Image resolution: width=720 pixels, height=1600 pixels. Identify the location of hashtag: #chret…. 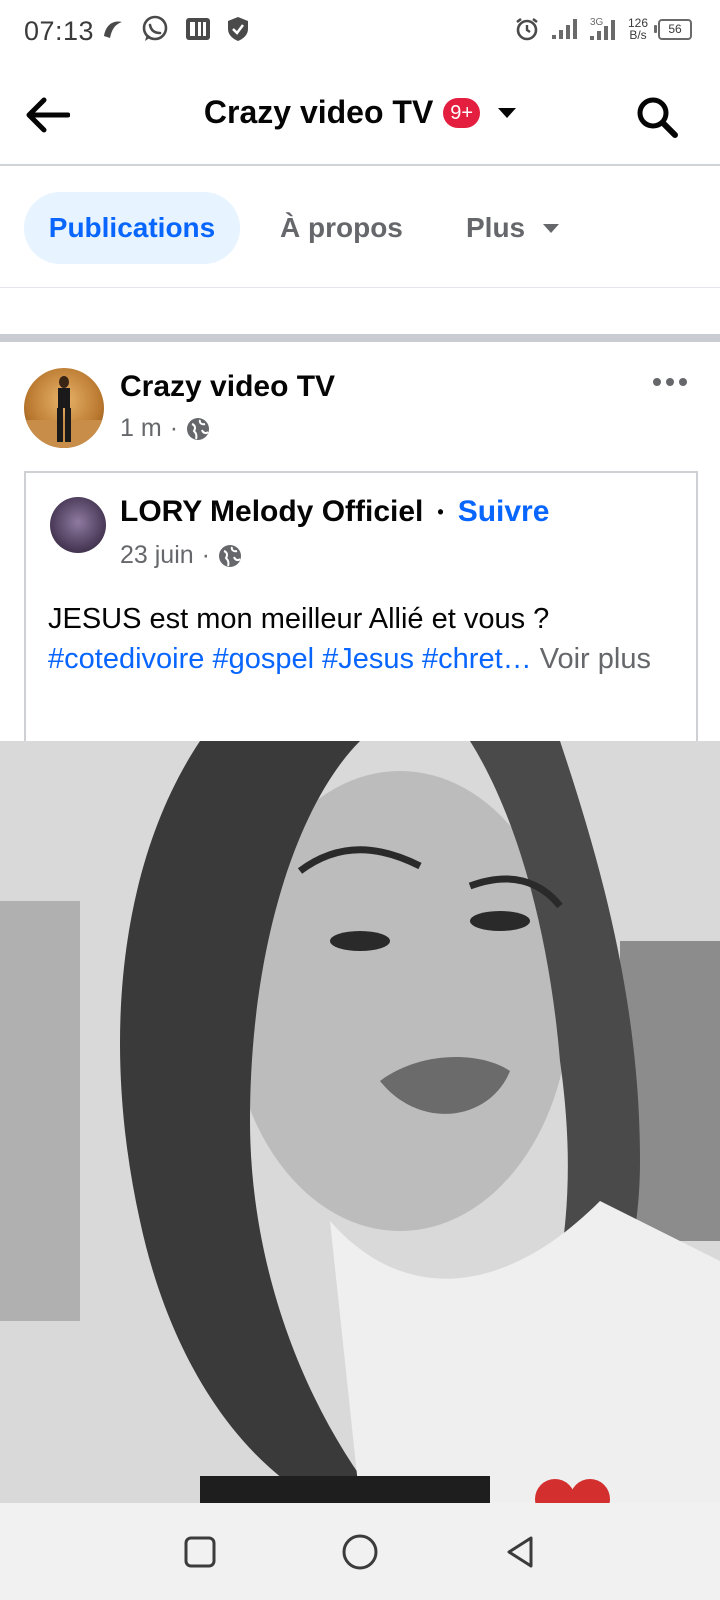
(477, 659).